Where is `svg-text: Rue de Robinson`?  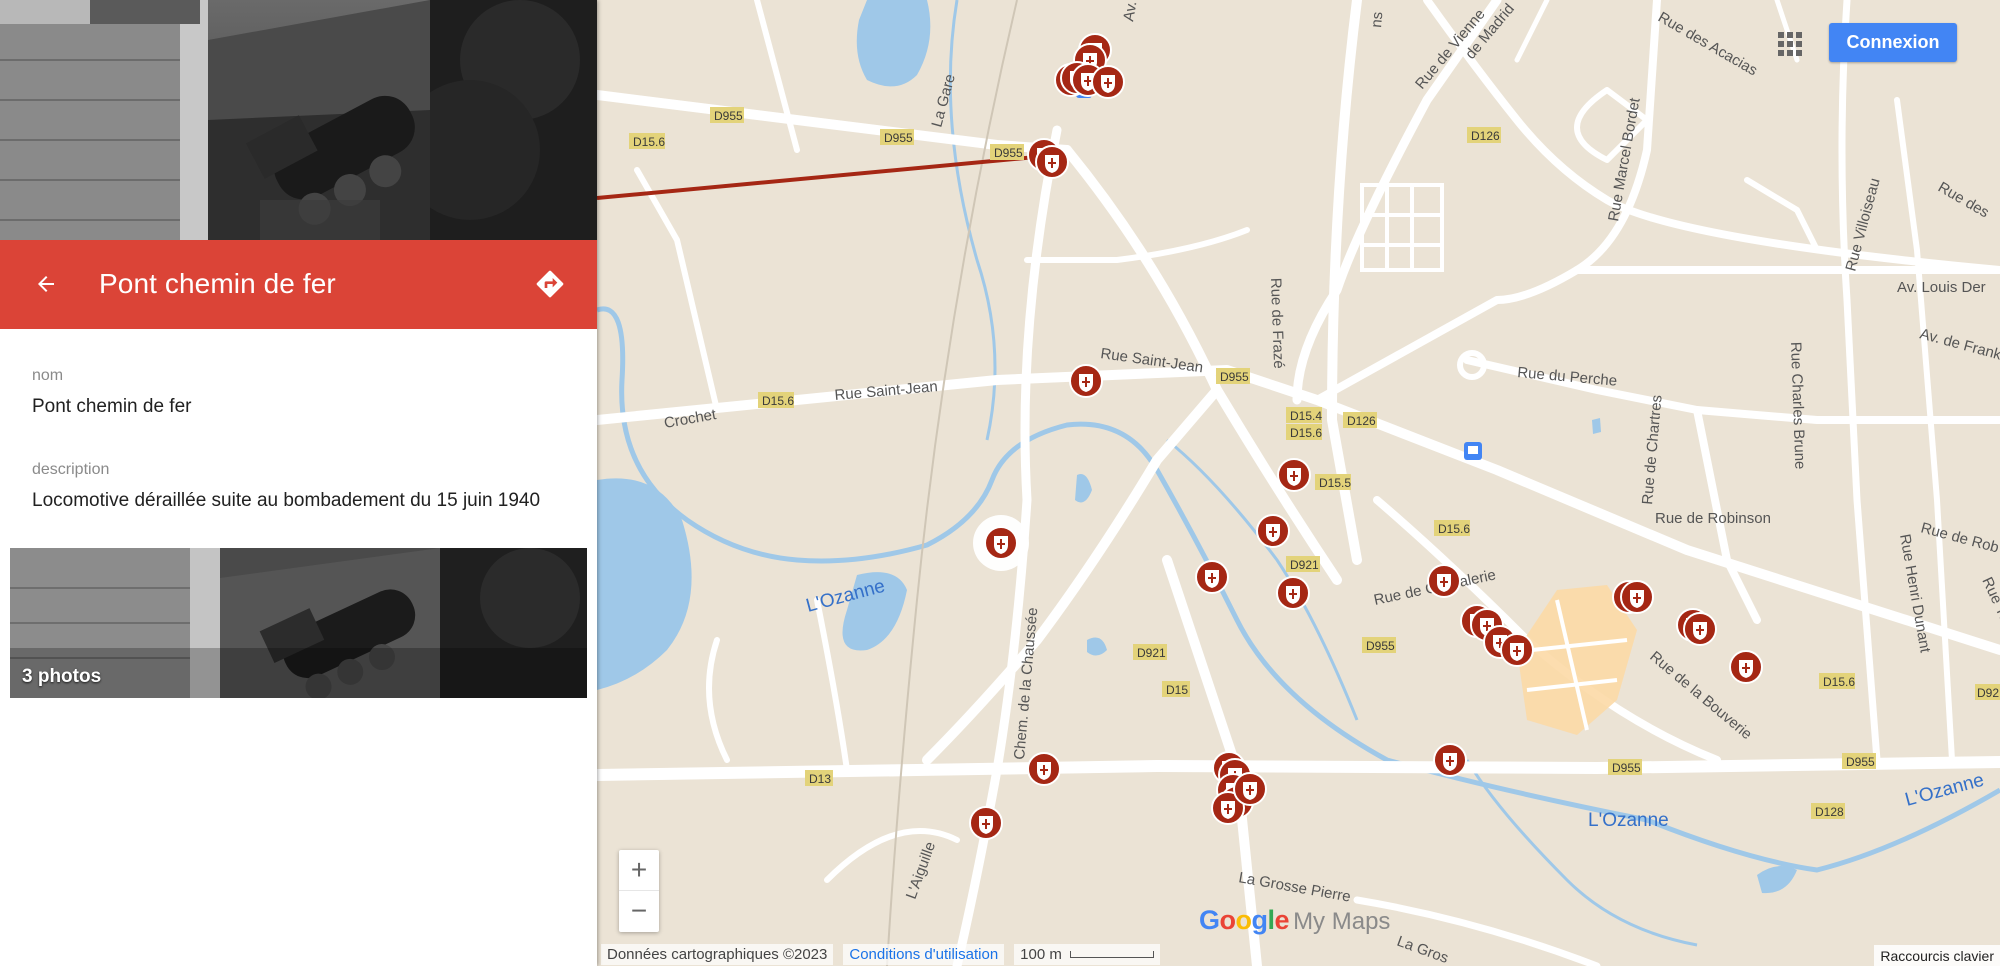 svg-text: Rue de Robinson is located at coordinates (1713, 518).